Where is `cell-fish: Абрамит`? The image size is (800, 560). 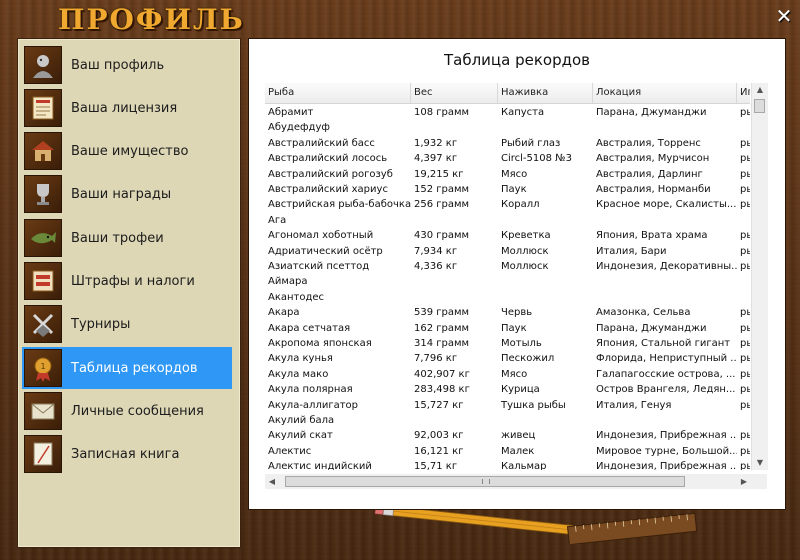
cell-fish: Абрамит is located at coordinates (291, 112).